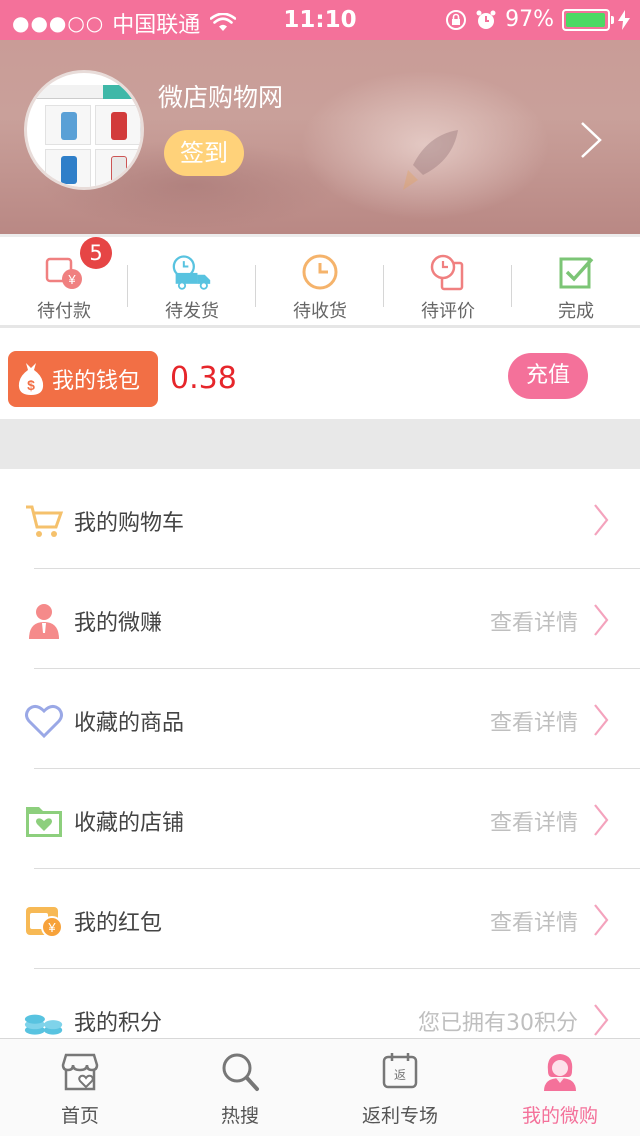 The height and width of the screenshot is (1136, 640). I want to click on wallet-balance: 0.38, so click(203, 378).